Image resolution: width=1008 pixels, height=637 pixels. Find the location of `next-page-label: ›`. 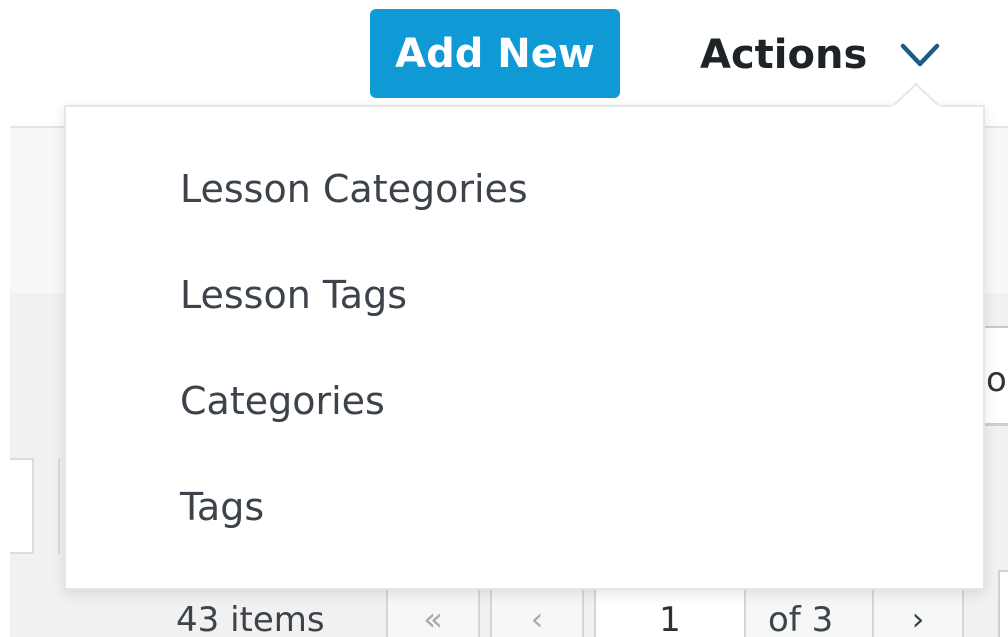

next-page-label: › is located at coordinates (918, 618).